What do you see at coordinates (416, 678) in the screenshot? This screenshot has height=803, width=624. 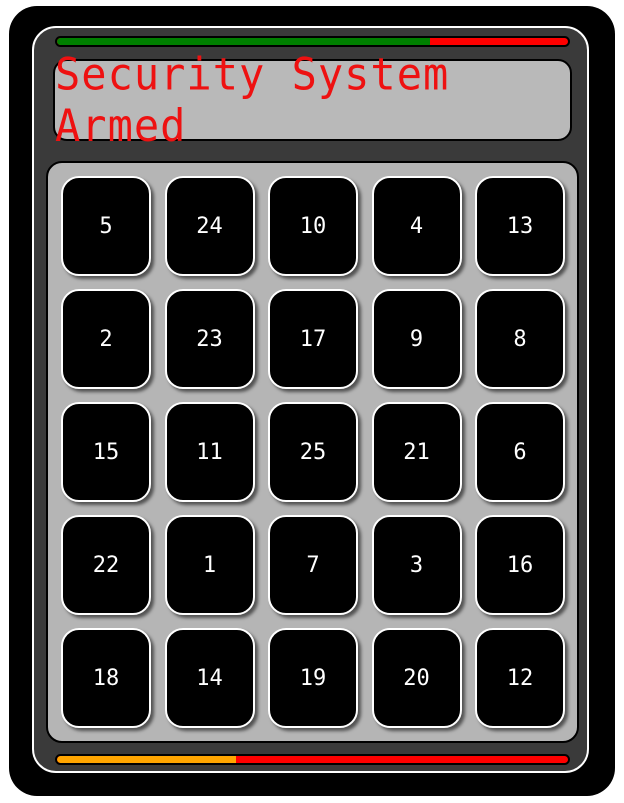 I see `keypad-key: 20` at bounding box center [416, 678].